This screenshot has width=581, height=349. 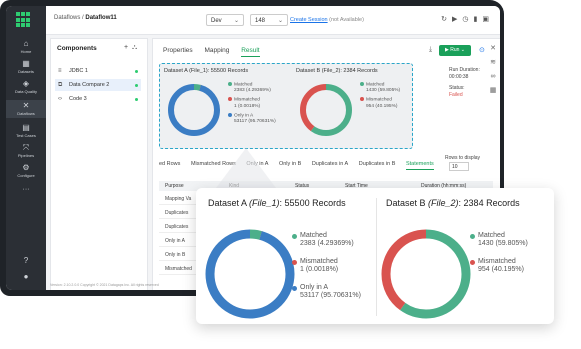 What do you see at coordinates (250, 52) in the screenshot?
I see `tab-result: Result` at bounding box center [250, 52].